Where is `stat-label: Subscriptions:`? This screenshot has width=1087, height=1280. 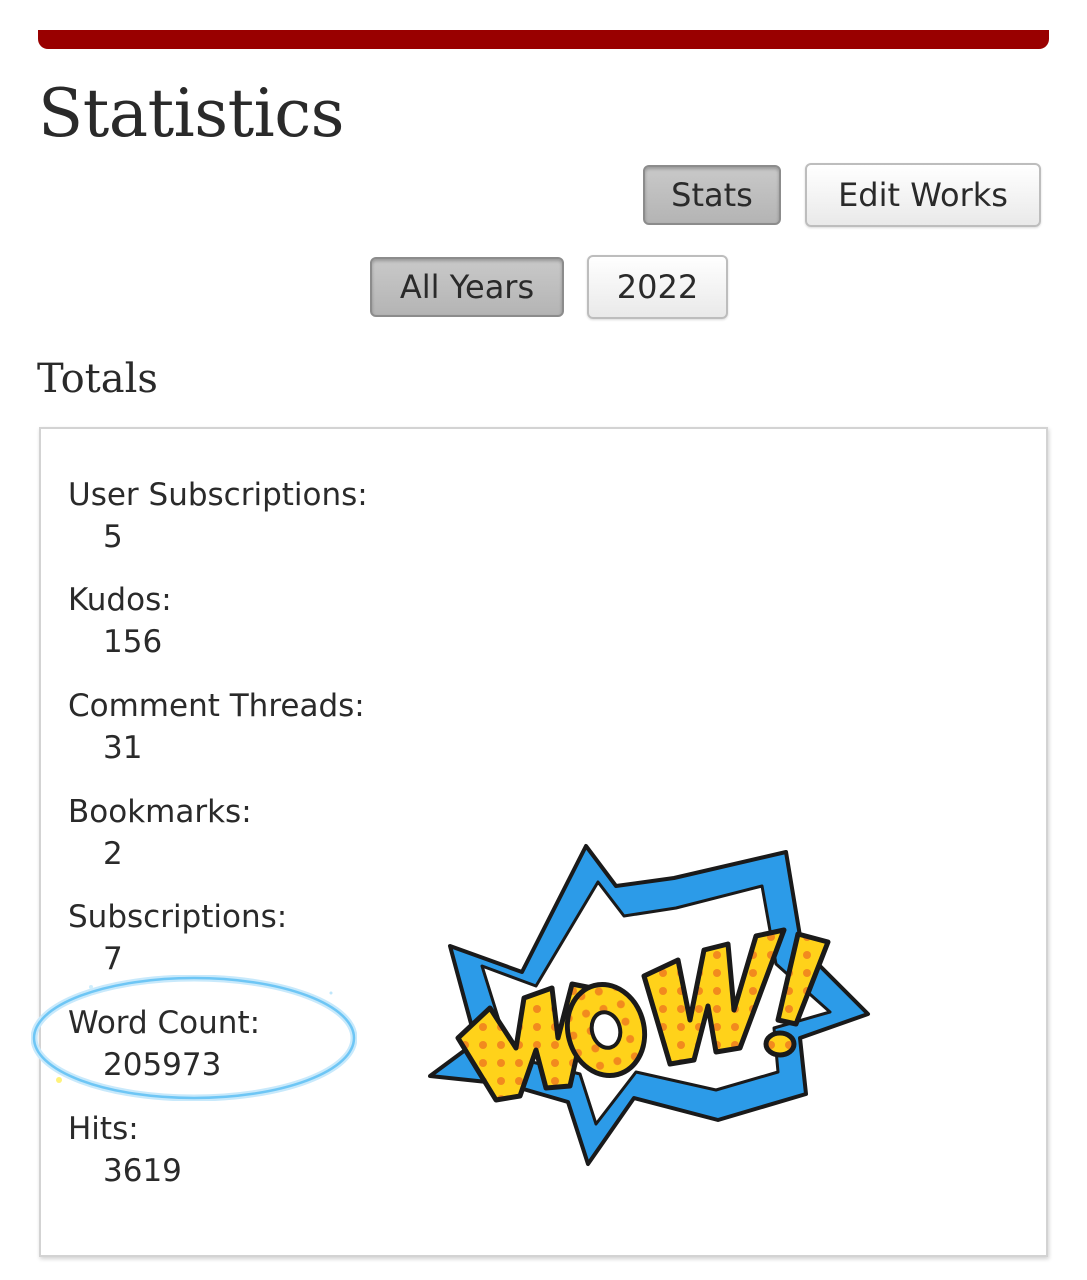 stat-label: Subscriptions: is located at coordinates (178, 917).